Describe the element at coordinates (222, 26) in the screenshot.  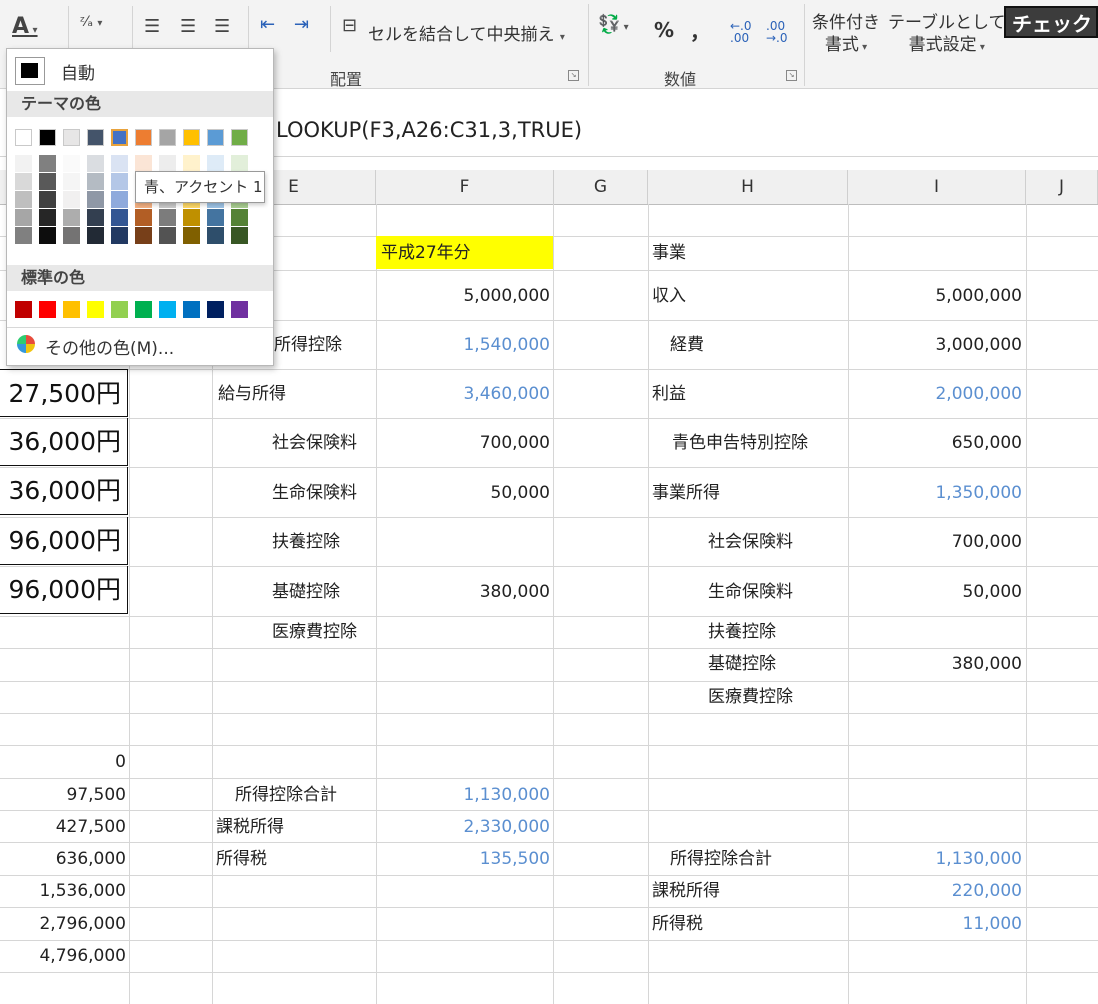
I see `align-right-icon: ☰` at that location.